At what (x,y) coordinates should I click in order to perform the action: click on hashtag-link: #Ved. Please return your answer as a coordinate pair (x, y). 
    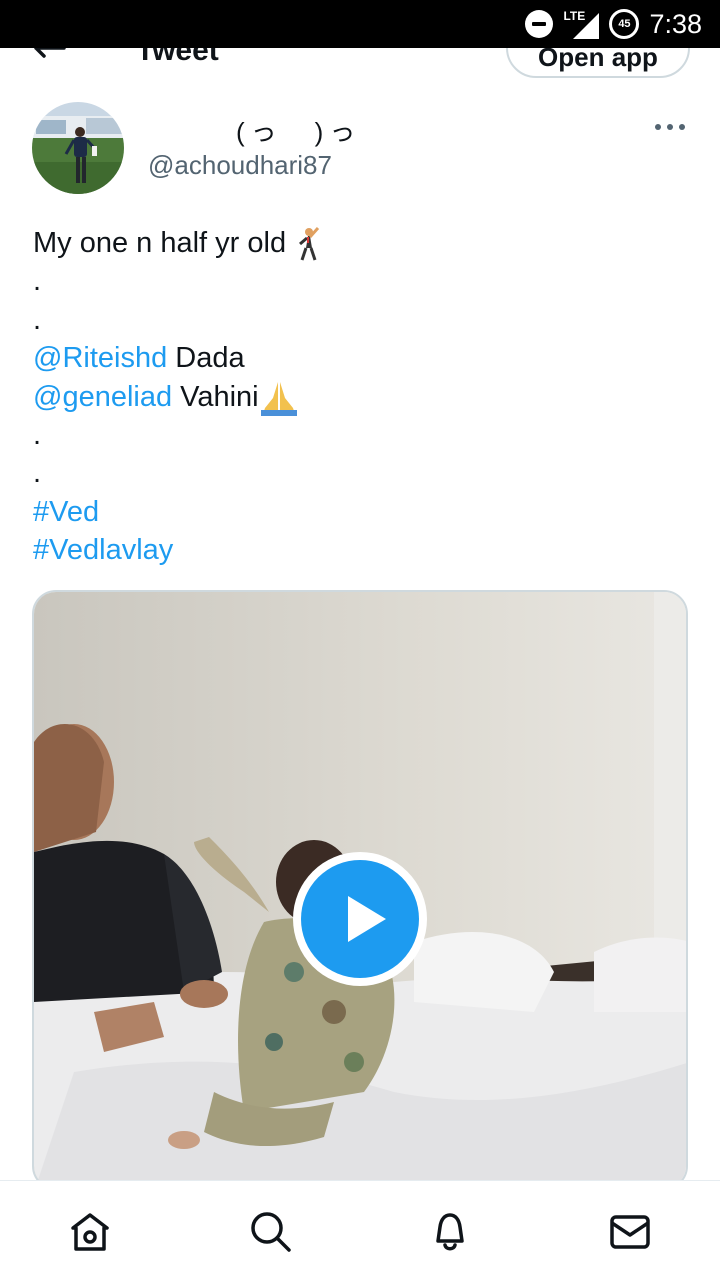
    Looking at the image, I should click on (66, 512).